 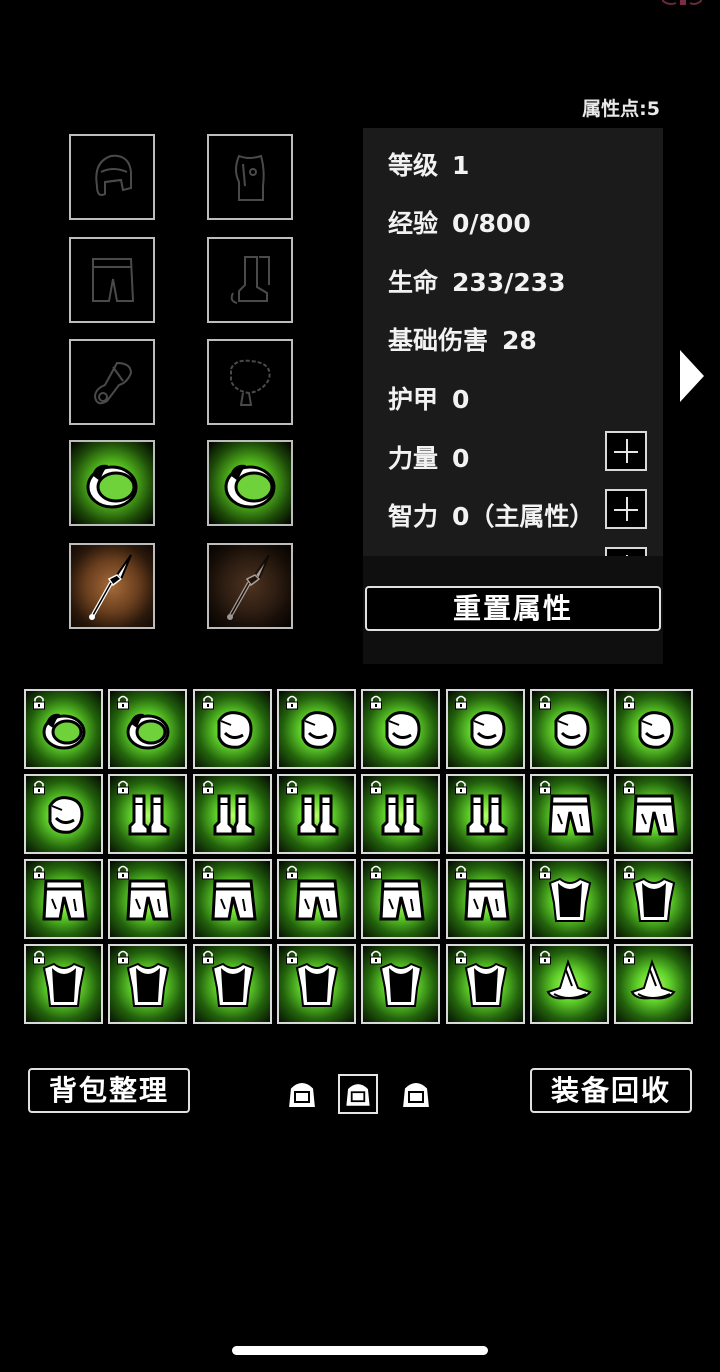 I want to click on recycle-equipment-button: 装备回收, so click(x=611, y=1090).